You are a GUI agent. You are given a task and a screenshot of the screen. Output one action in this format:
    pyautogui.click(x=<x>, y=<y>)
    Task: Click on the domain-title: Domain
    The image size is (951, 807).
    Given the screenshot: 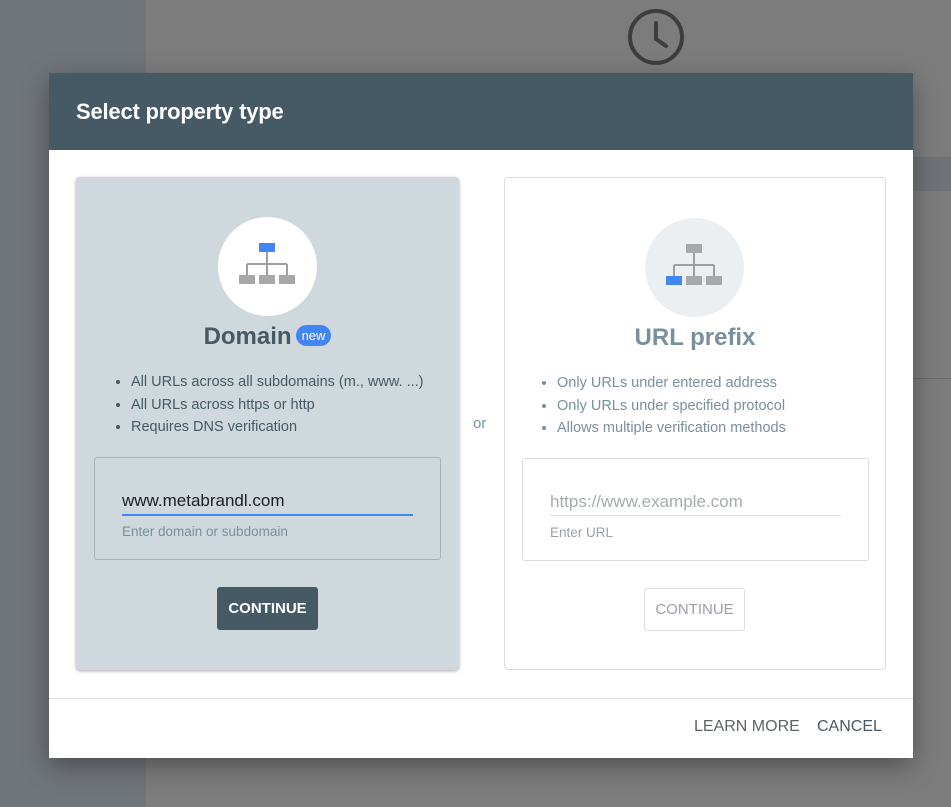 What is the action you would take?
    pyautogui.click(x=247, y=336)
    